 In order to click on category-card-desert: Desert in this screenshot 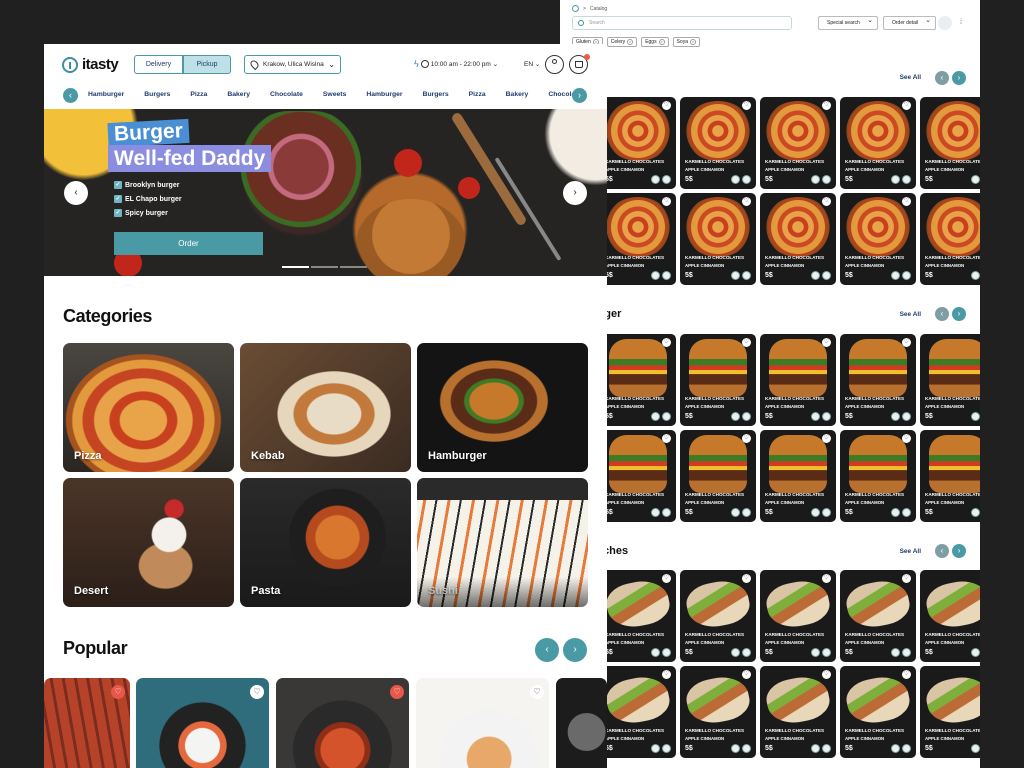, I will do `click(148, 542)`.